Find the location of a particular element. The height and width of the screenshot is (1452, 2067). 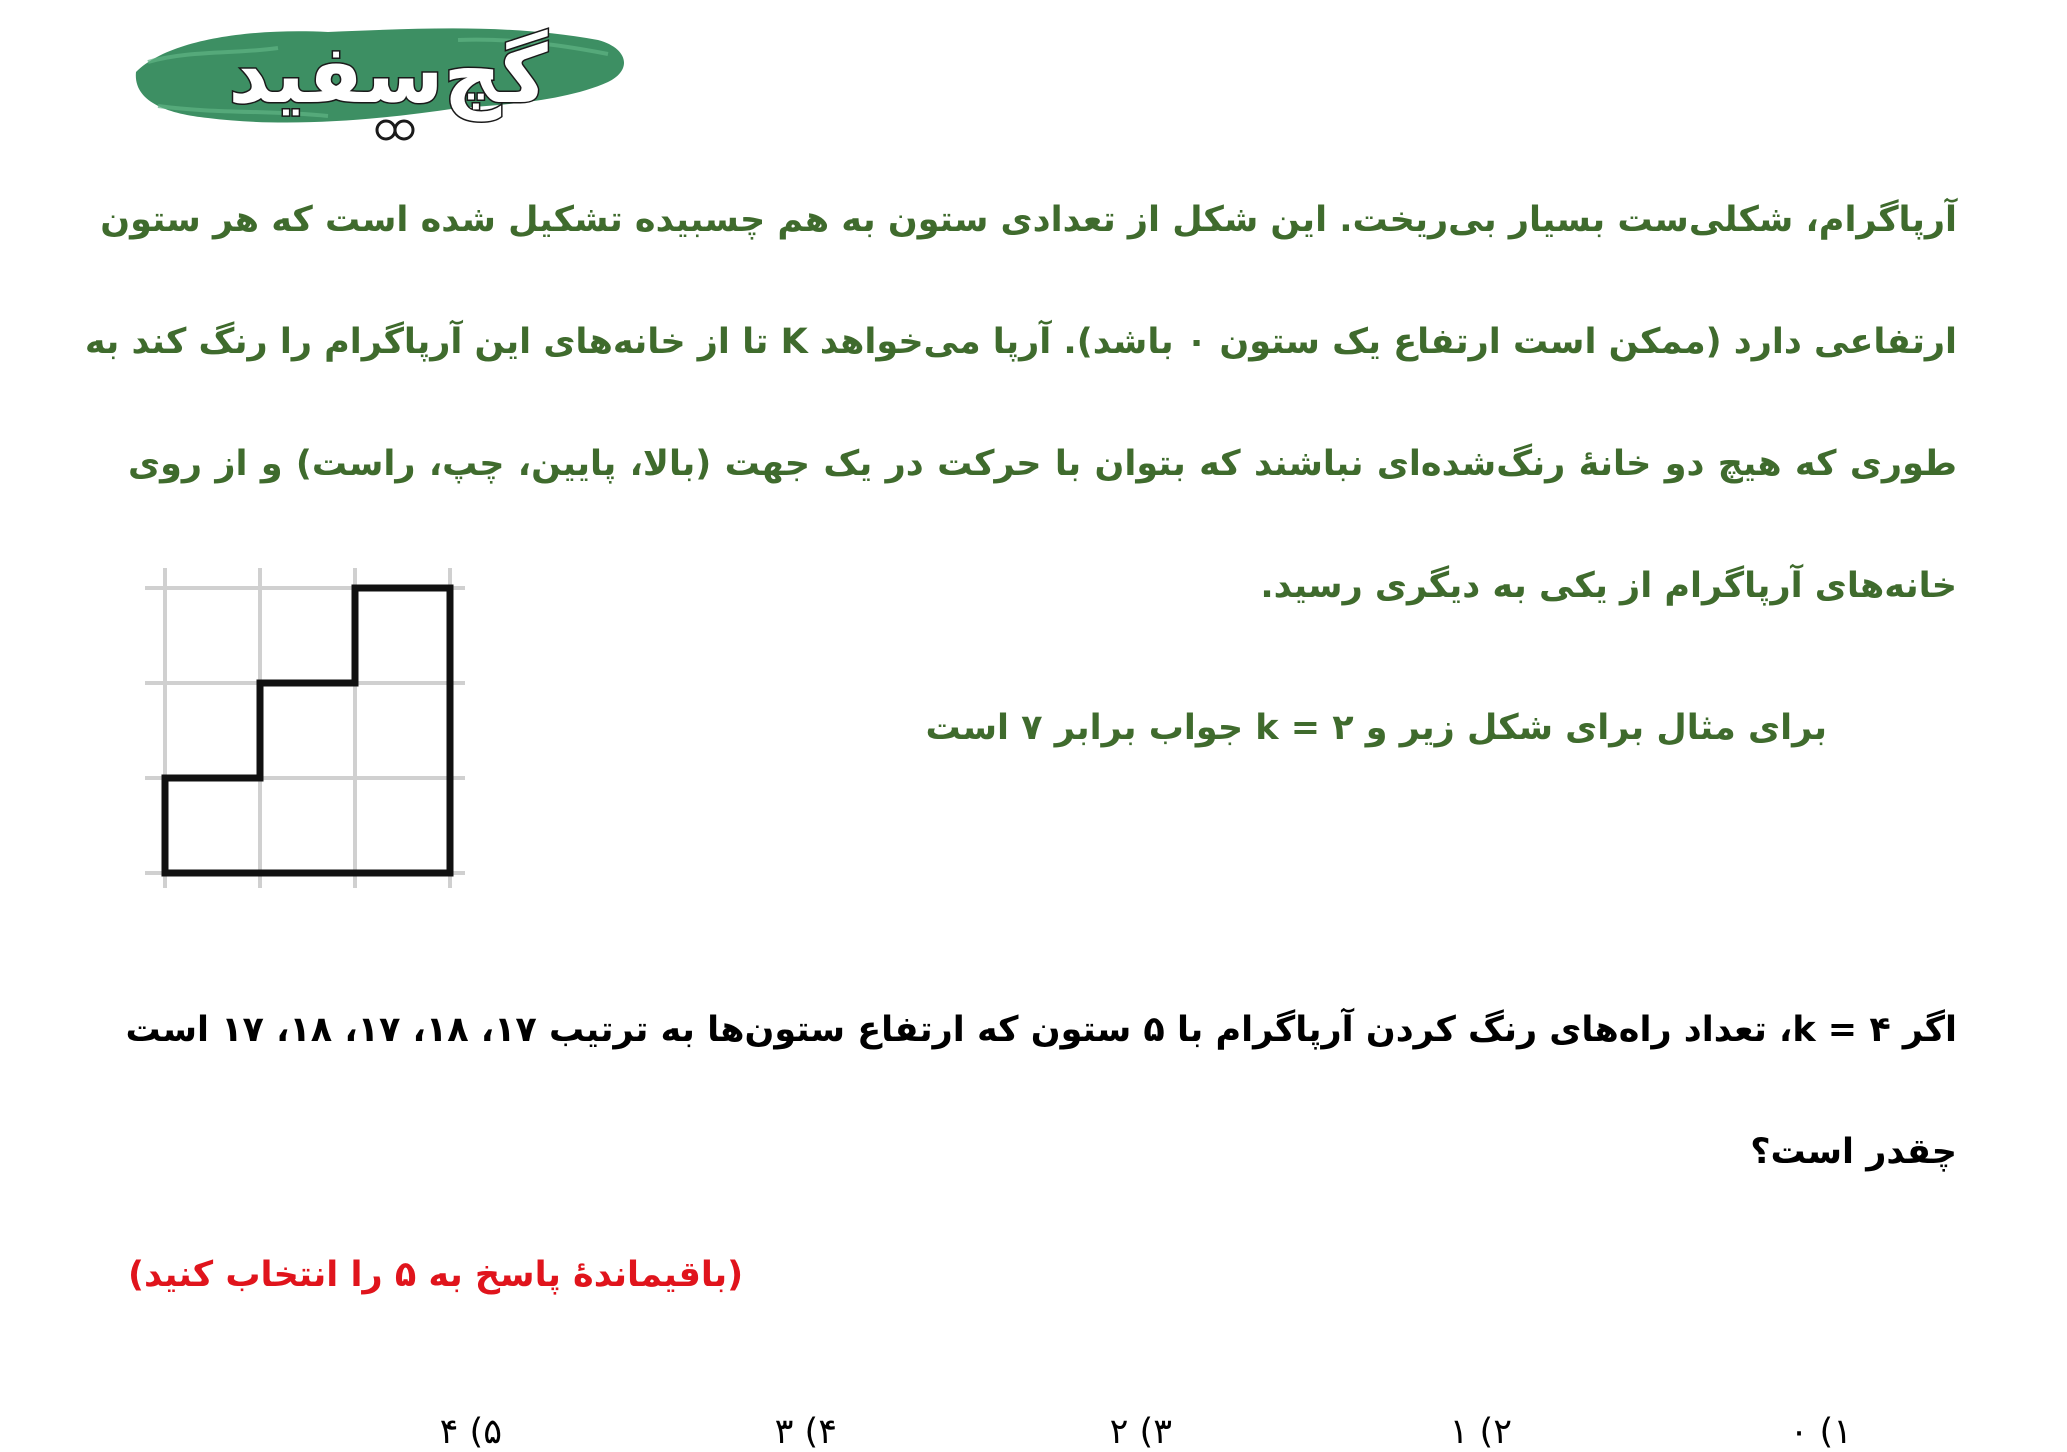

figure-grid is located at coordinates (305, 728).